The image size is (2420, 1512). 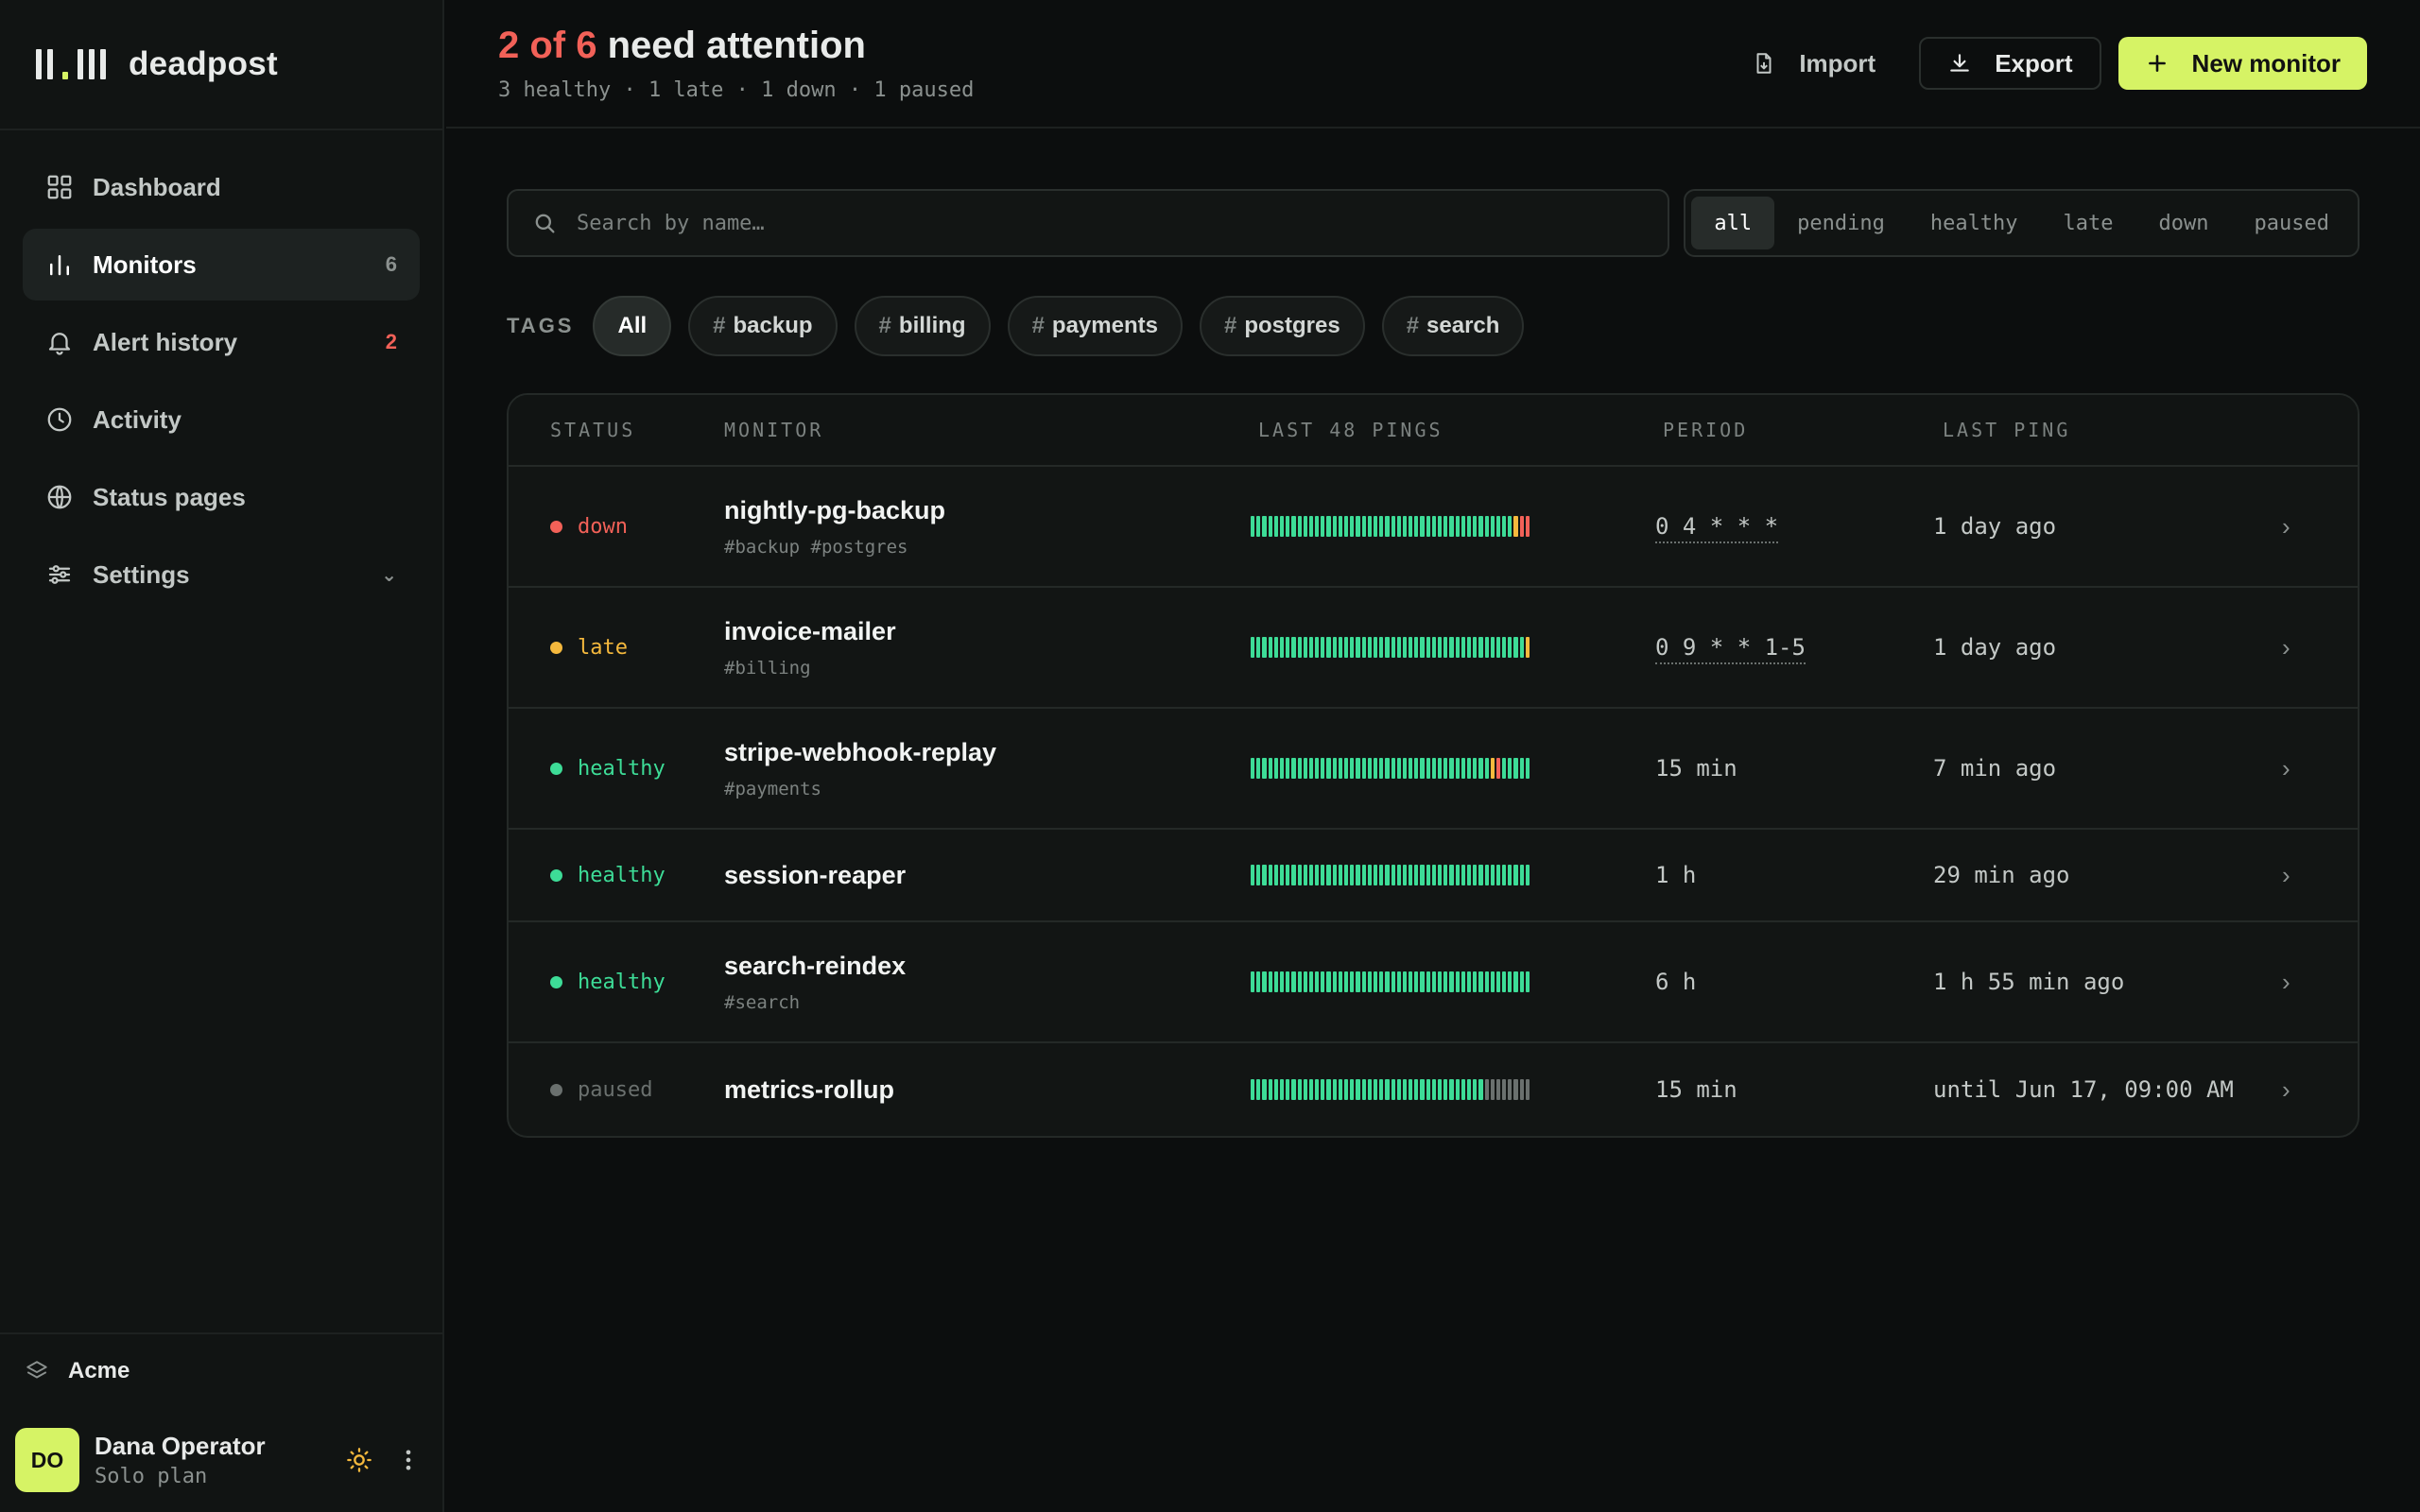 I want to click on avatar: DO, so click(x=47, y=1460).